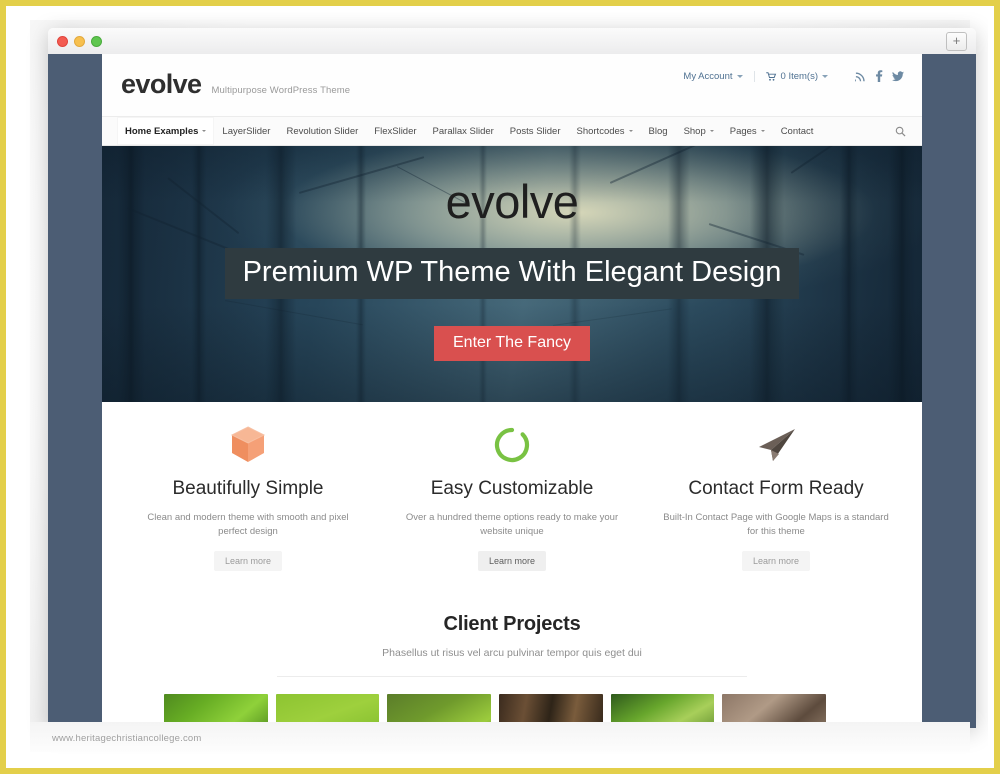 This screenshot has width=1000, height=774. I want to click on nav-item-posts-slider: Posts Slider, so click(535, 131).